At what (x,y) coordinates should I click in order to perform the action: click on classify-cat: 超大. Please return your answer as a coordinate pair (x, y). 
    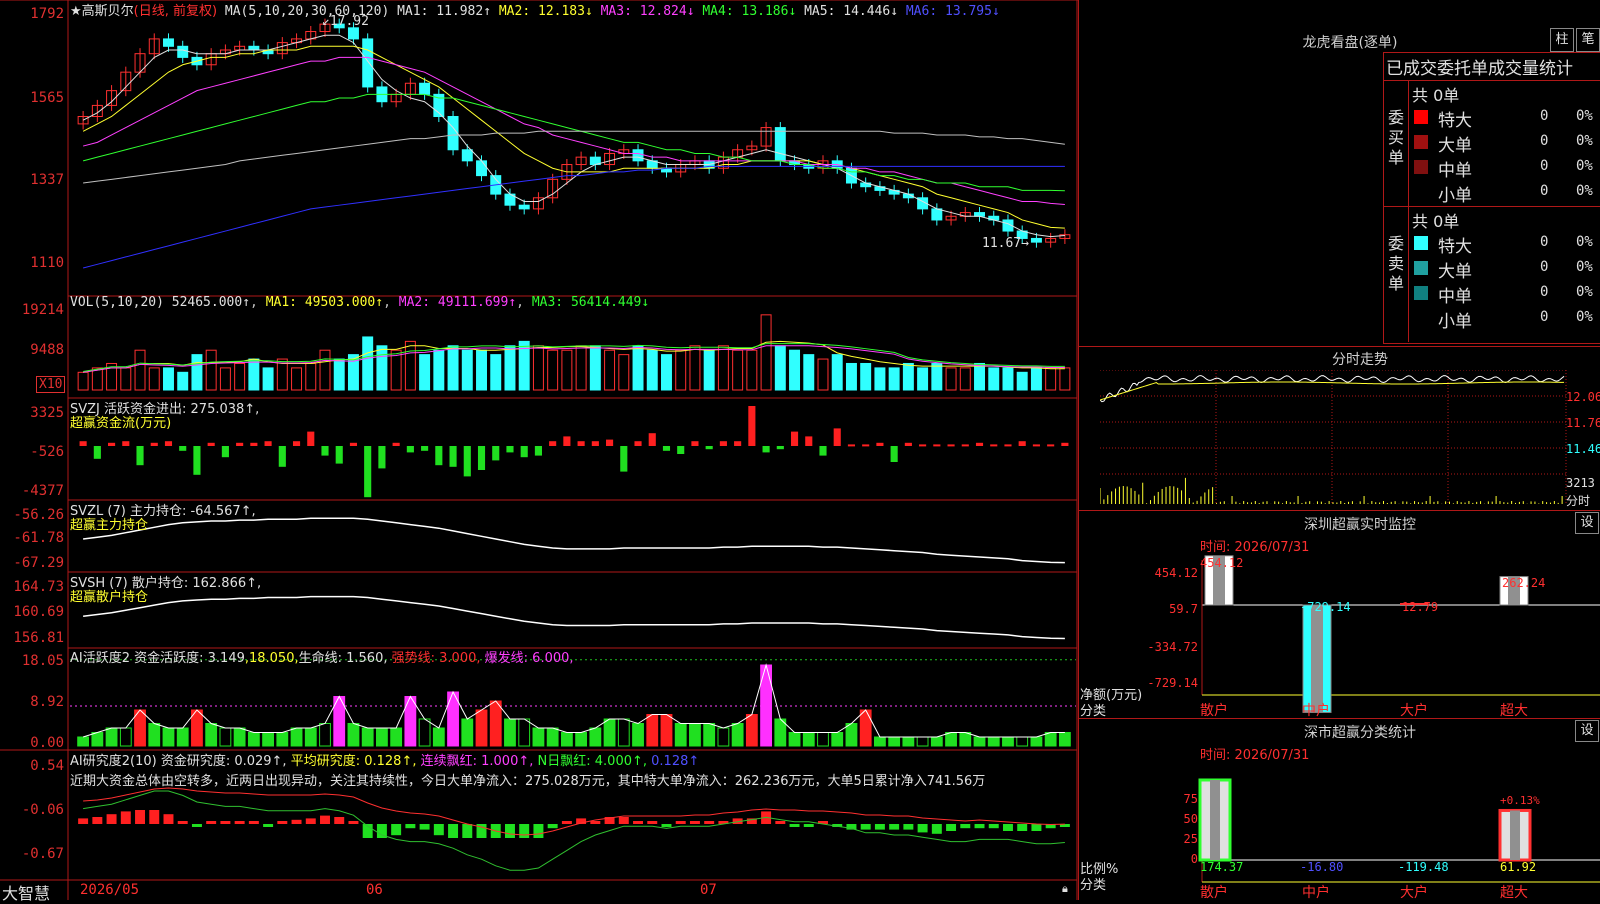
    Looking at the image, I should click on (1514, 893).